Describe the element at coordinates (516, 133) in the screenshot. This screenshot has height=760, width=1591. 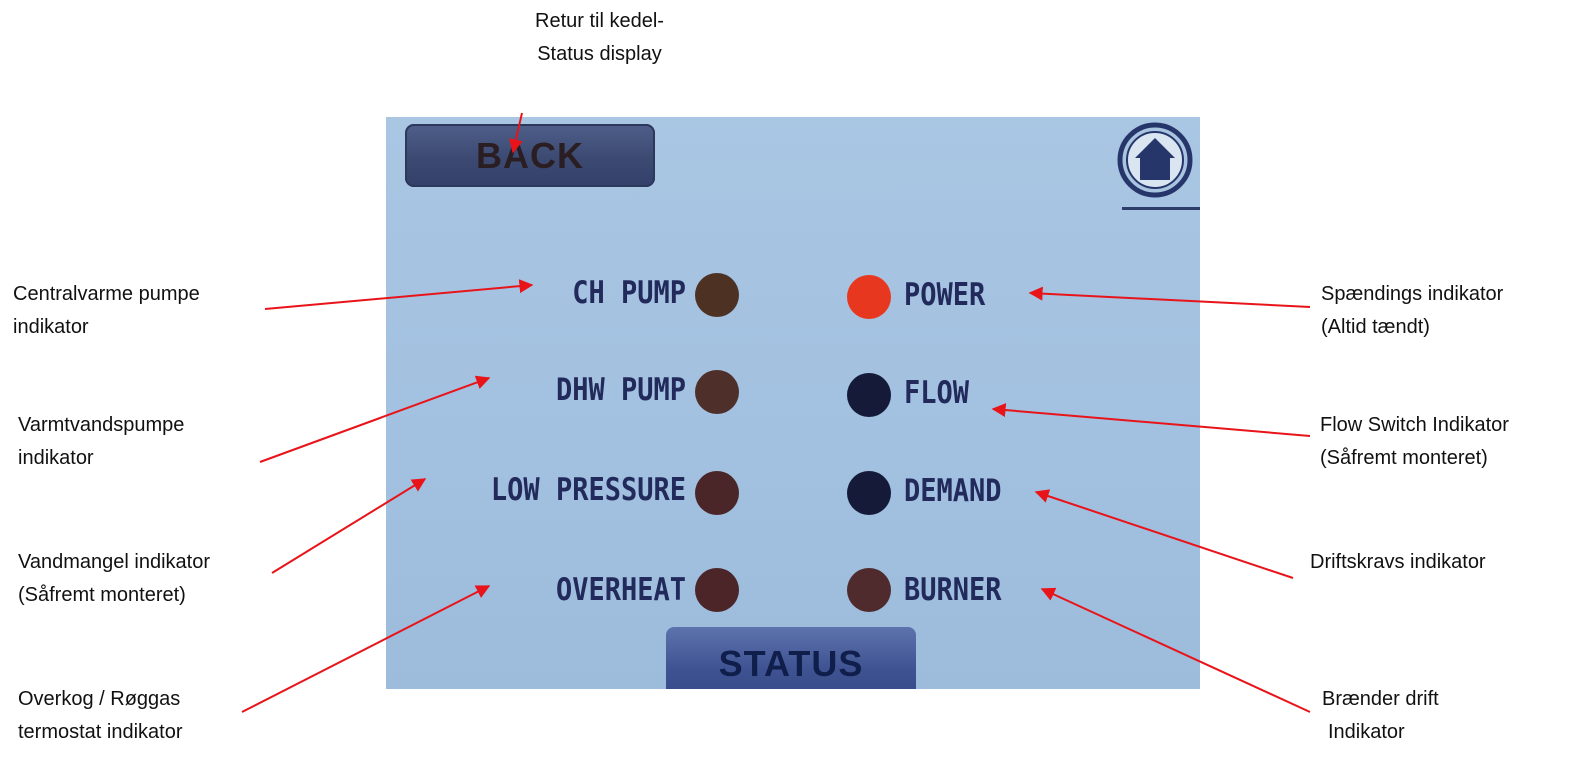
I see `arrow-back` at that location.